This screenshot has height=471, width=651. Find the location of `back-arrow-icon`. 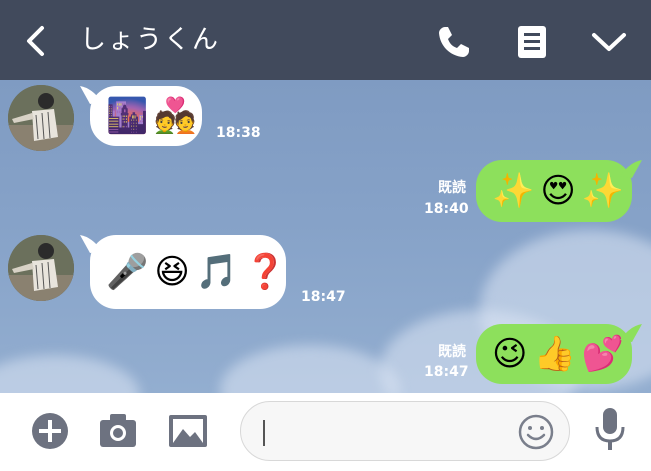

back-arrow-icon is located at coordinates (37, 41).